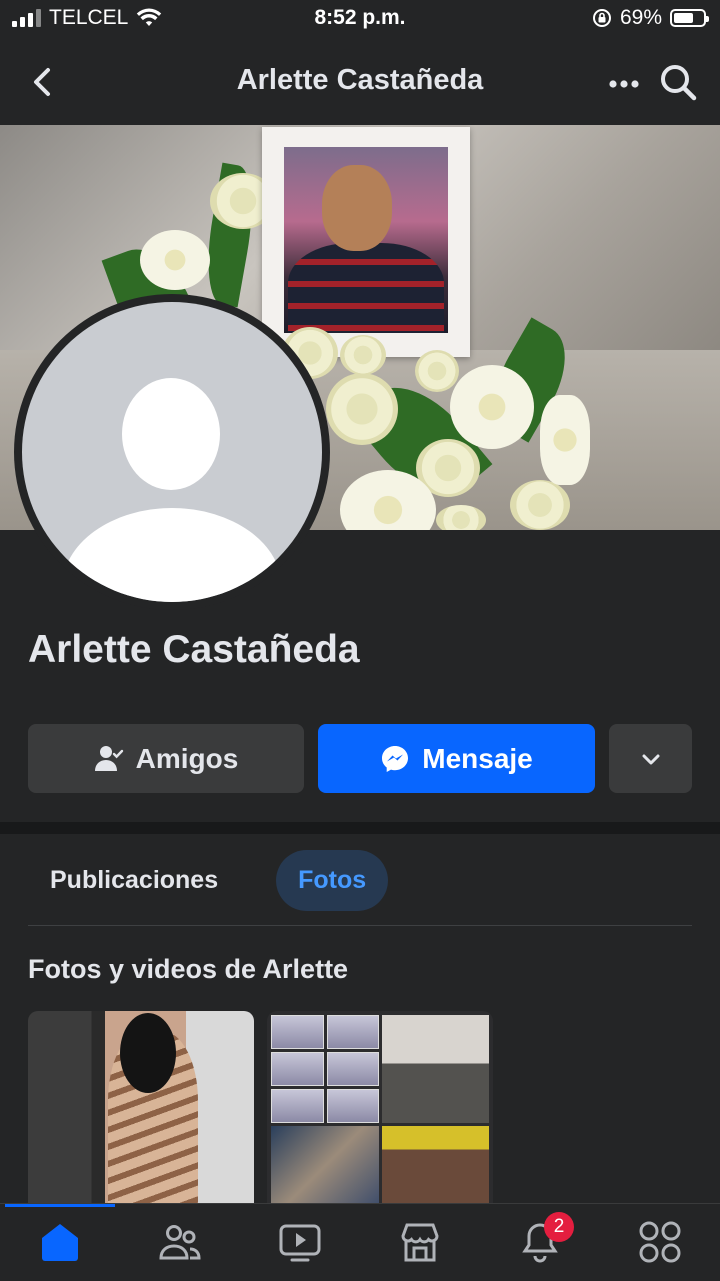 Image resolution: width=720 pixels, height=1281 pixels. What do you see at coordinates (134, 880) in the screenshot?
I see `tab-publicaciones: Publicaciones` at bounding box center [134, 880].